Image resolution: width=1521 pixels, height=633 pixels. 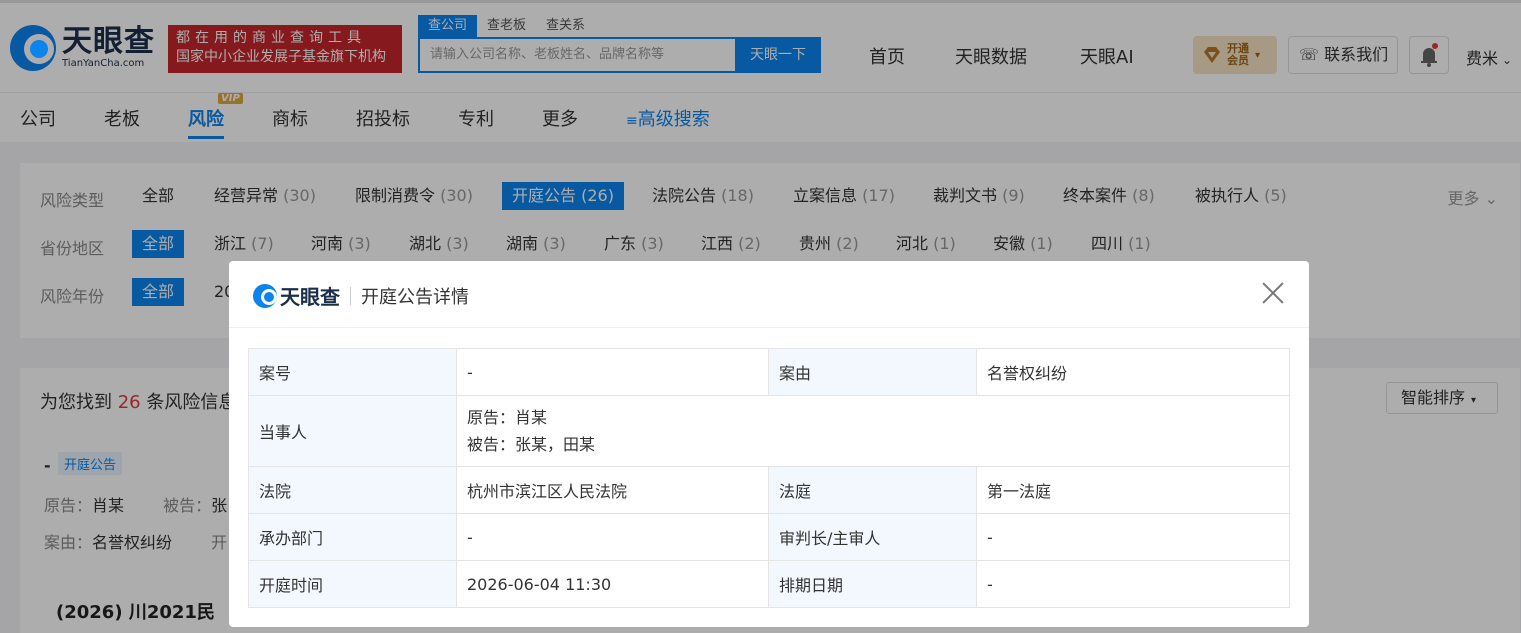 I want to click on table-row: 案号 - 案由 名誉权纠纷, so click(x=769, y=372).